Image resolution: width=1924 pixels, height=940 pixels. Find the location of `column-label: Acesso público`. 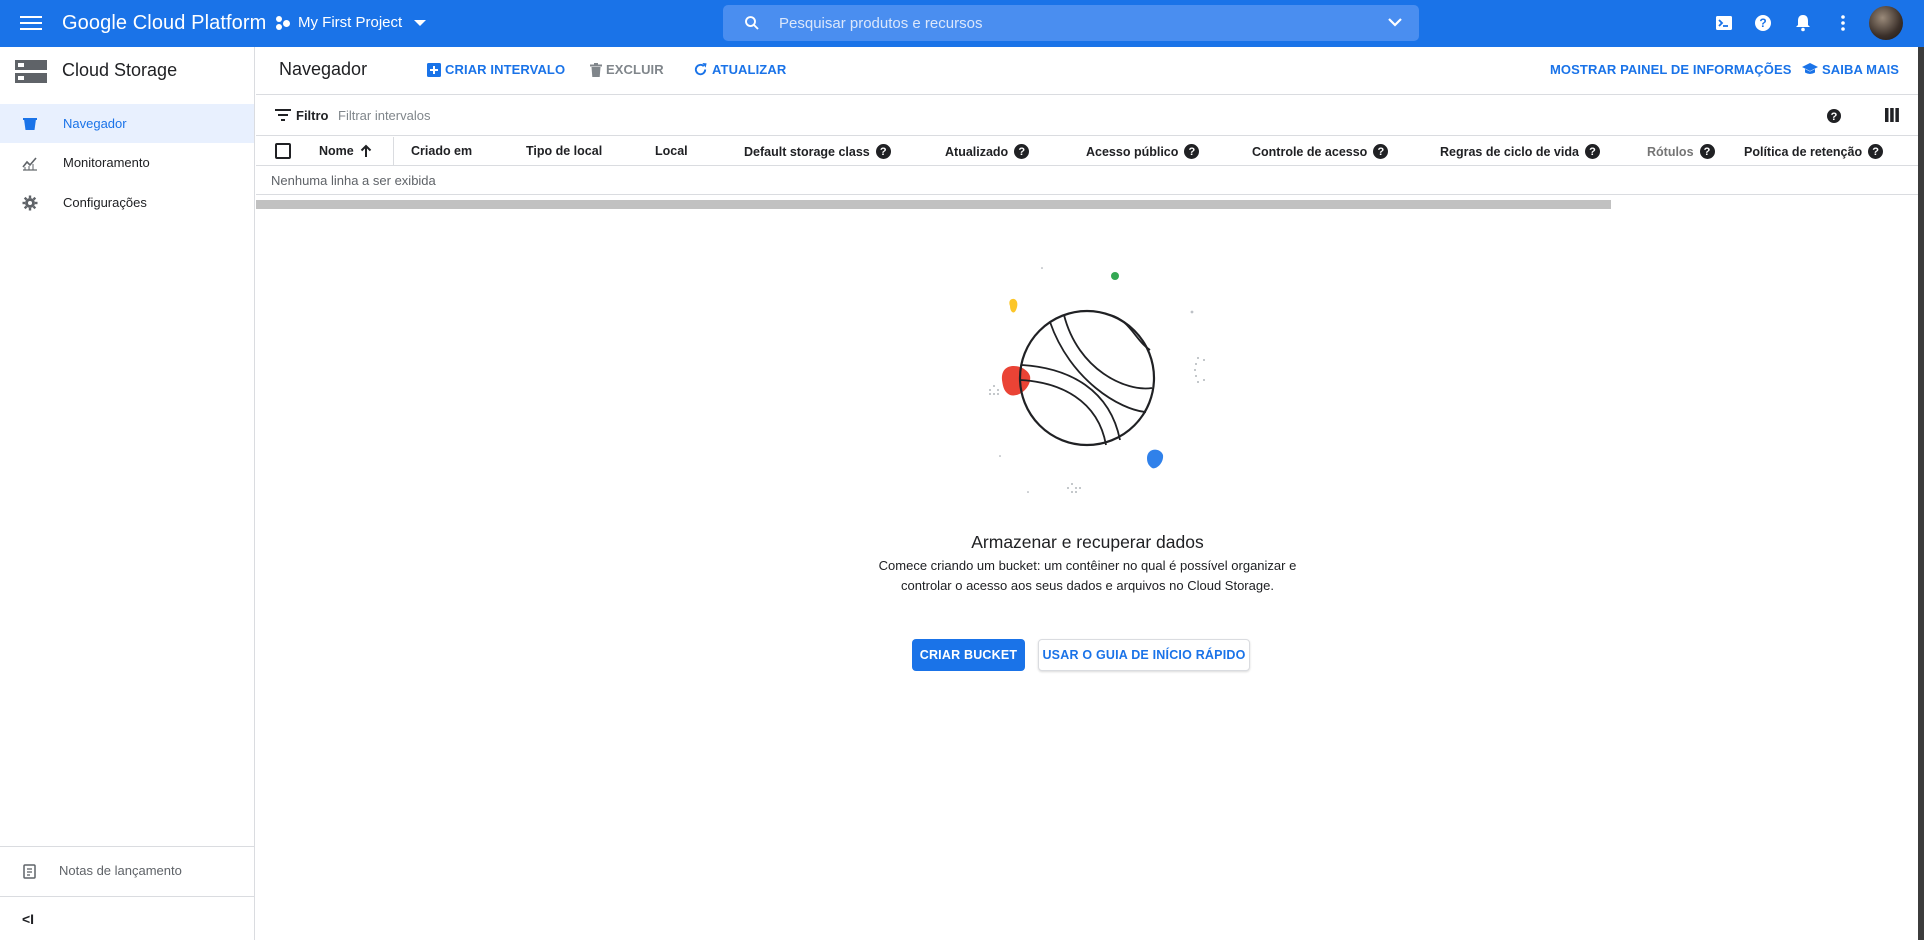

column-label: Acesso público is located at coordinates (1132, 151).